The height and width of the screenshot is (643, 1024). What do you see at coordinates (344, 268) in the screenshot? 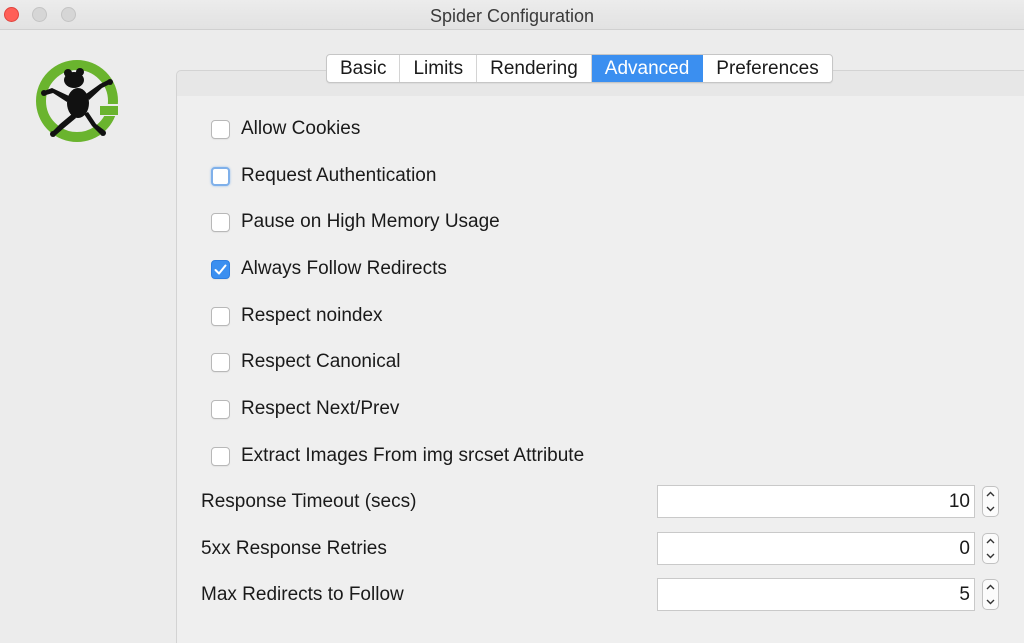
I see `checkbox-label: Always Follow Redirects` at bounding box center [344, 268].